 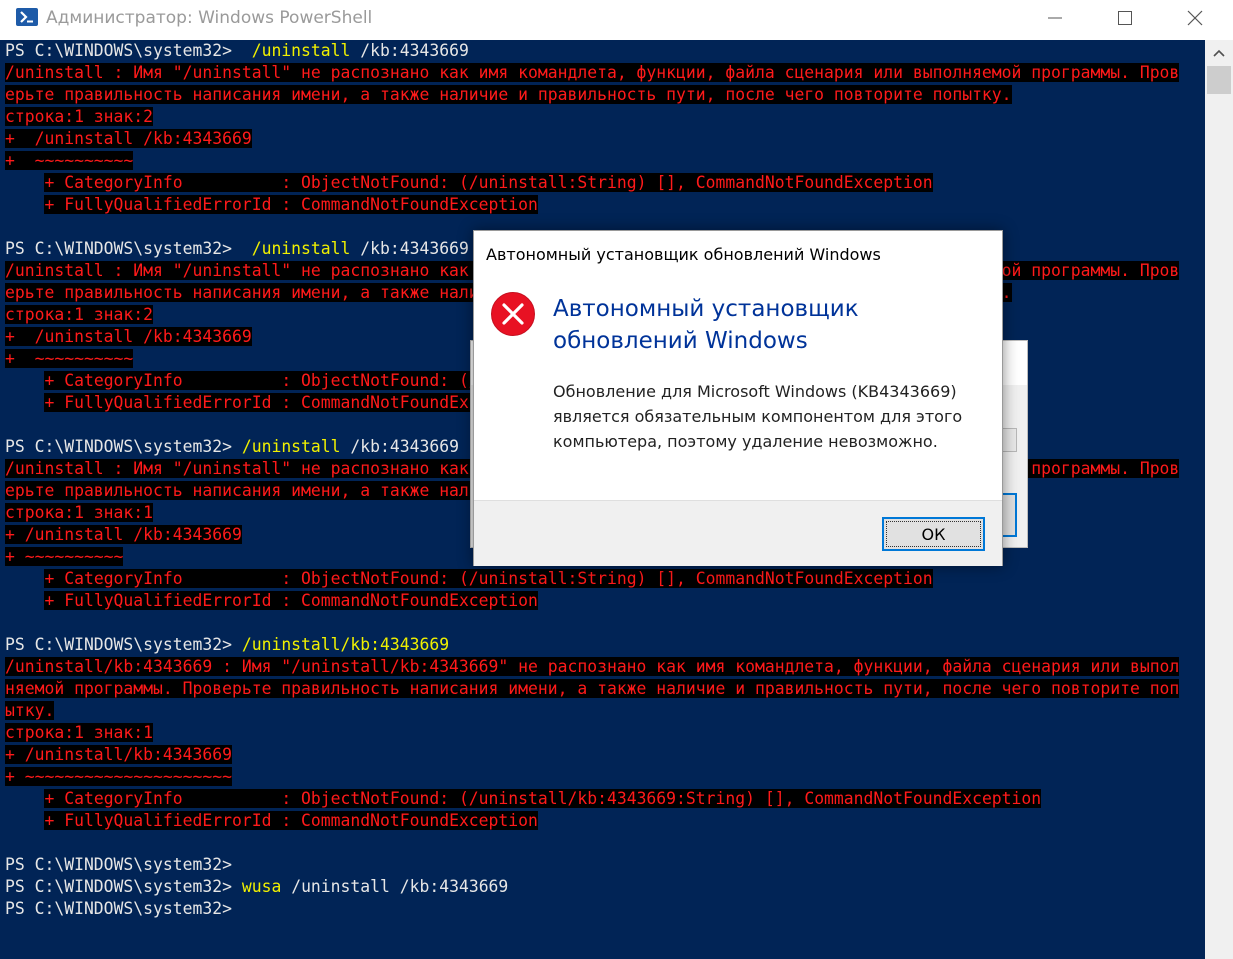 I want to click on maximize-icon, so click(x=1125, y=18).